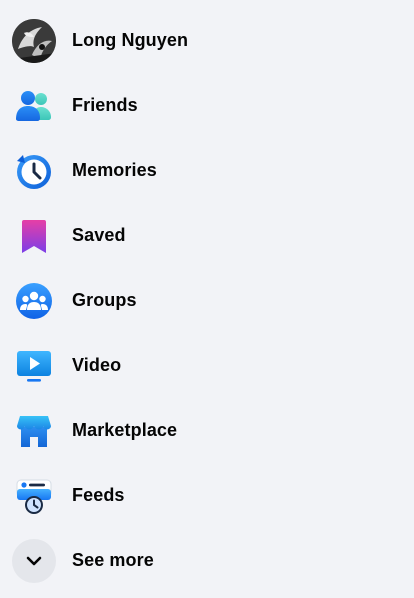  I want to click on video-icon, so click(34, 366).